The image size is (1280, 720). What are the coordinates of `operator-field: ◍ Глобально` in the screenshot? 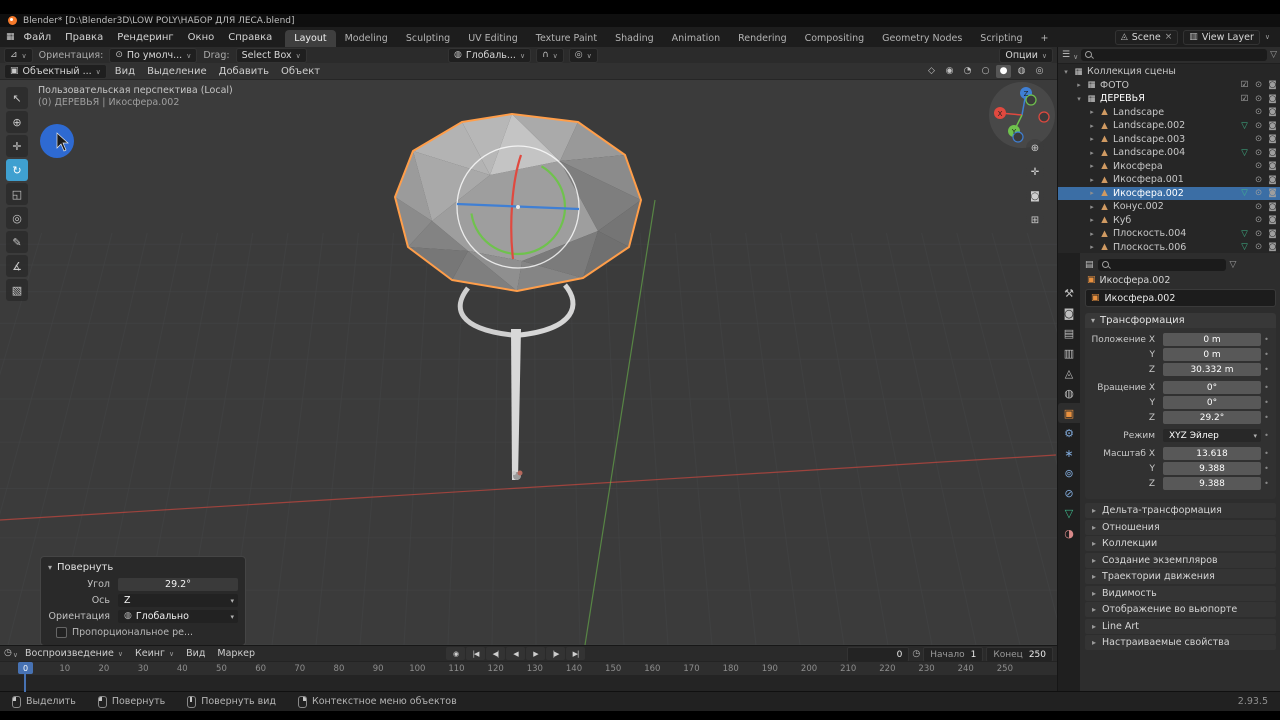 It's located at (178, 616).